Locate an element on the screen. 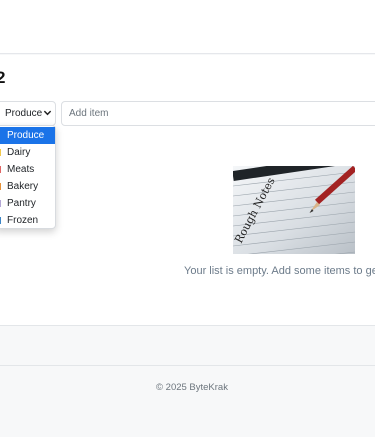 The image size is (375, 437). pantry-color-marker is located at coordinates (0, 203).